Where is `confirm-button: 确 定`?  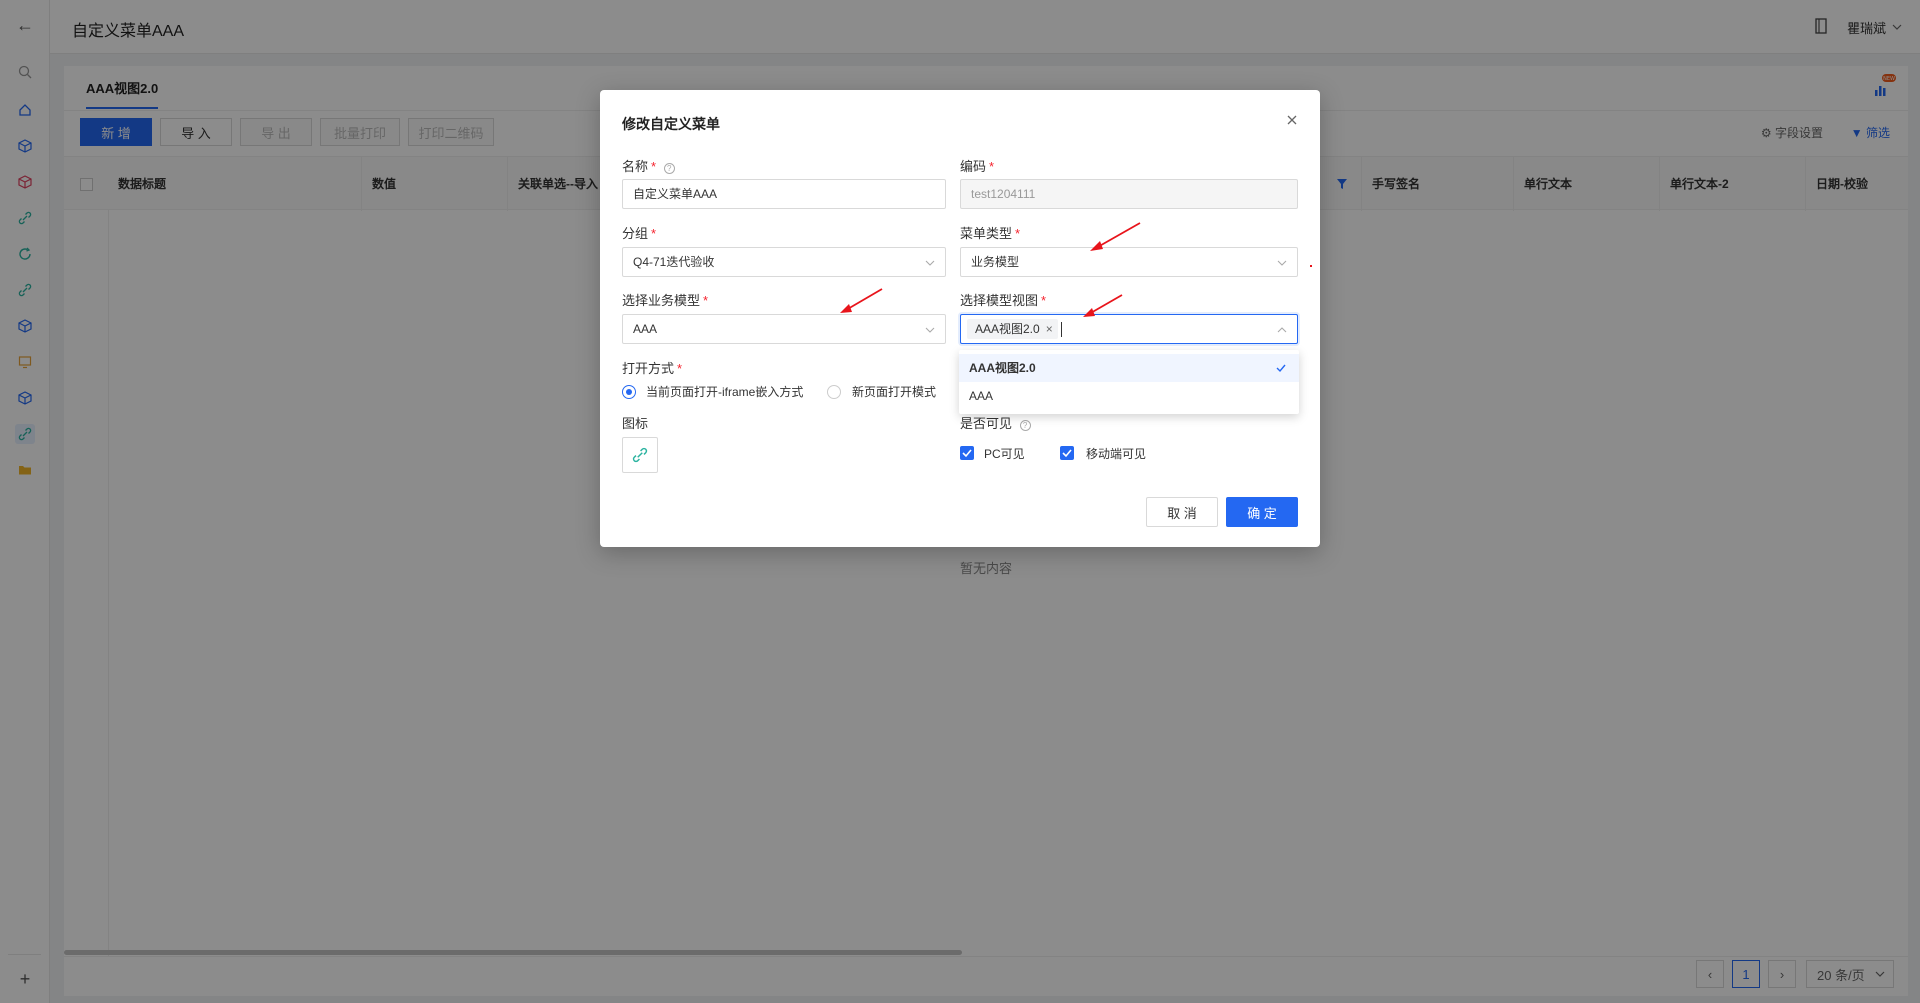 confirm-button: 确 定 is located at coordinates (1262, 512).